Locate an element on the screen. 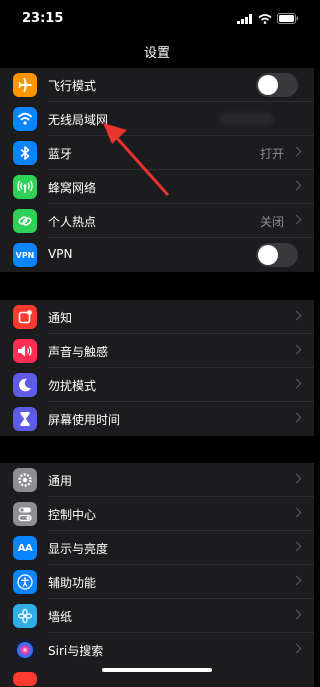 The height and width of the screenshot is (687, 320). display-icon: AA is located at coordinates (25, 548).